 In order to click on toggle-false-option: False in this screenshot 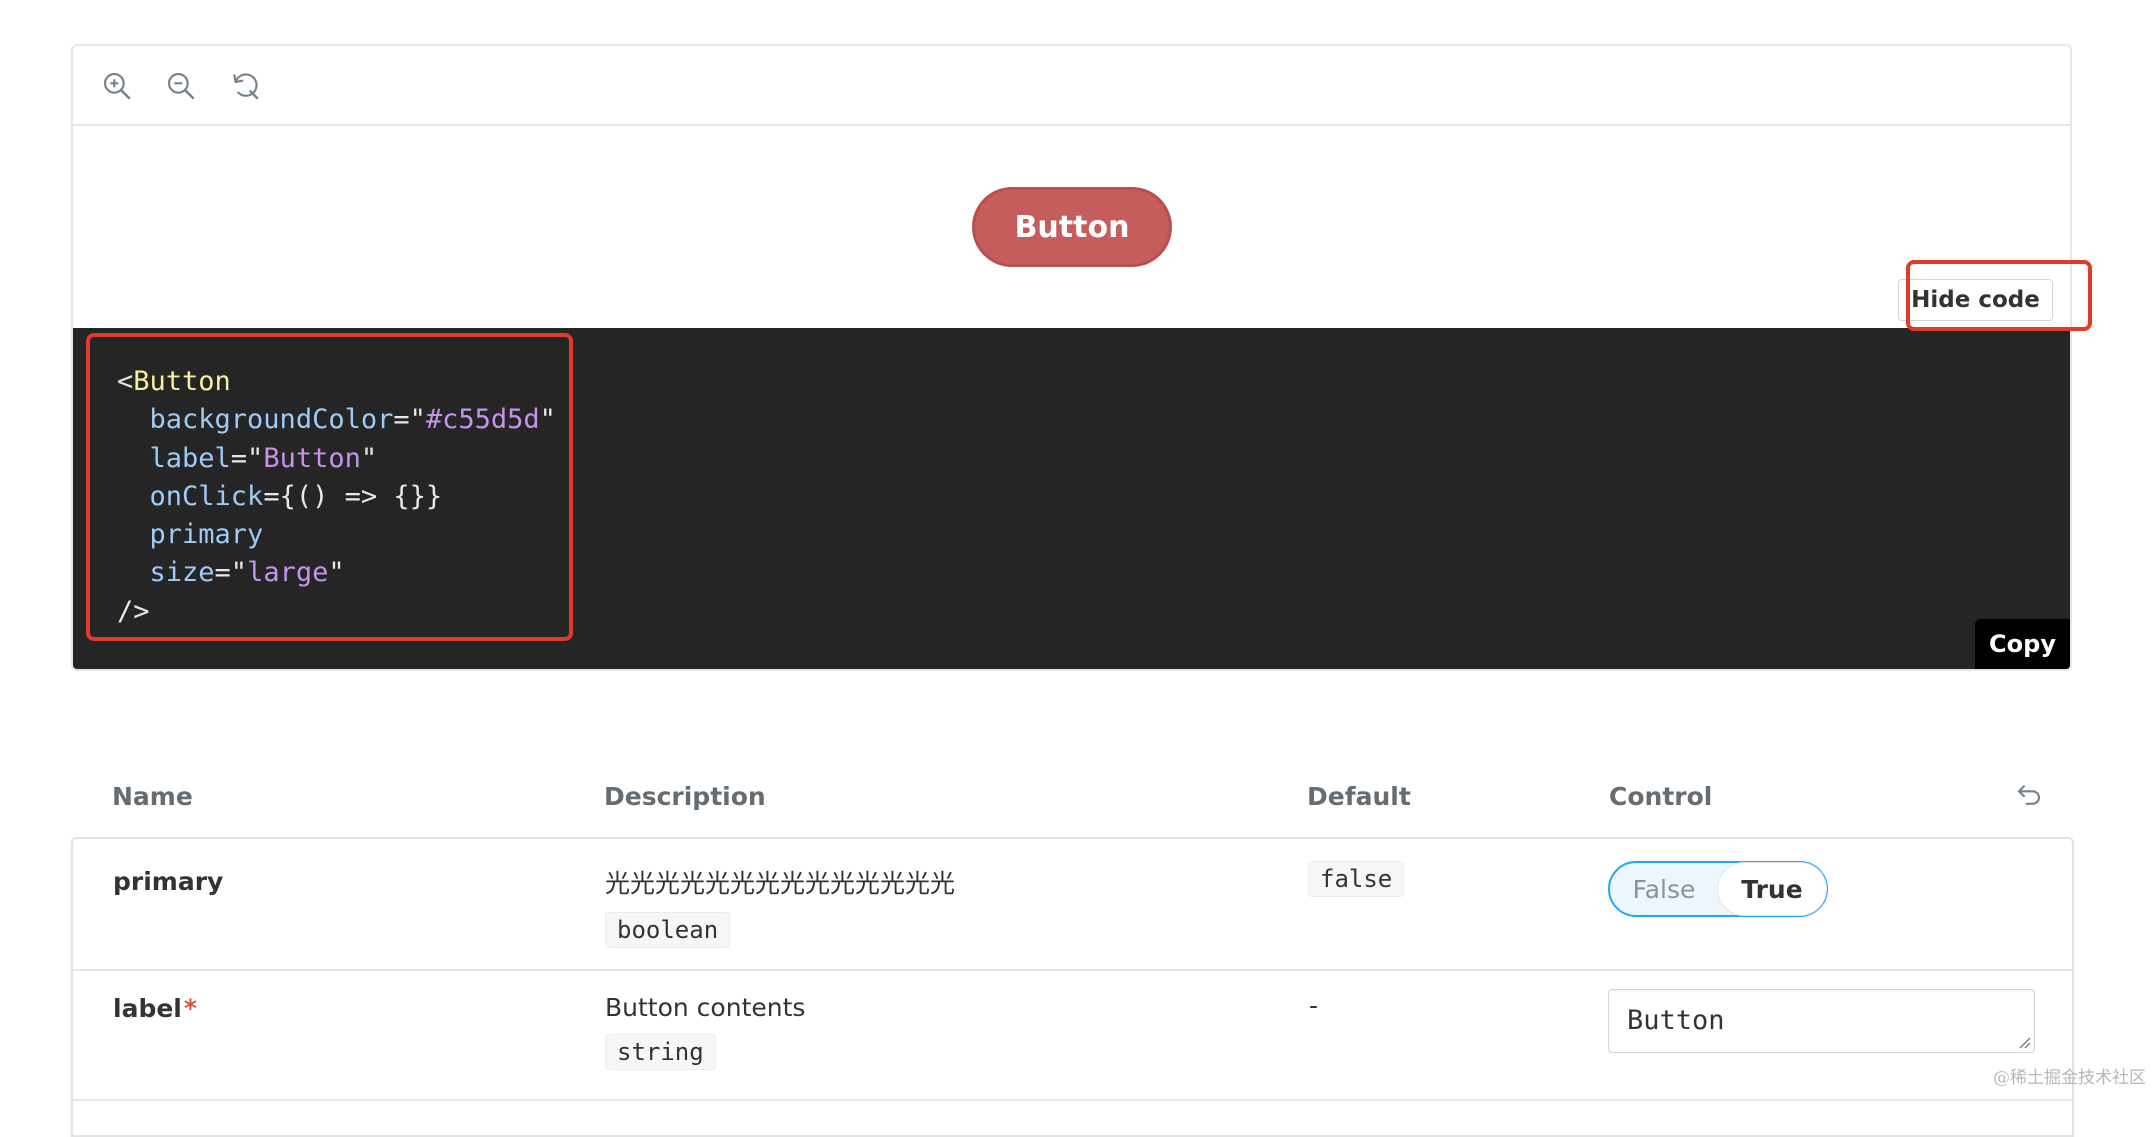, I will do `click(1664, 889)`.